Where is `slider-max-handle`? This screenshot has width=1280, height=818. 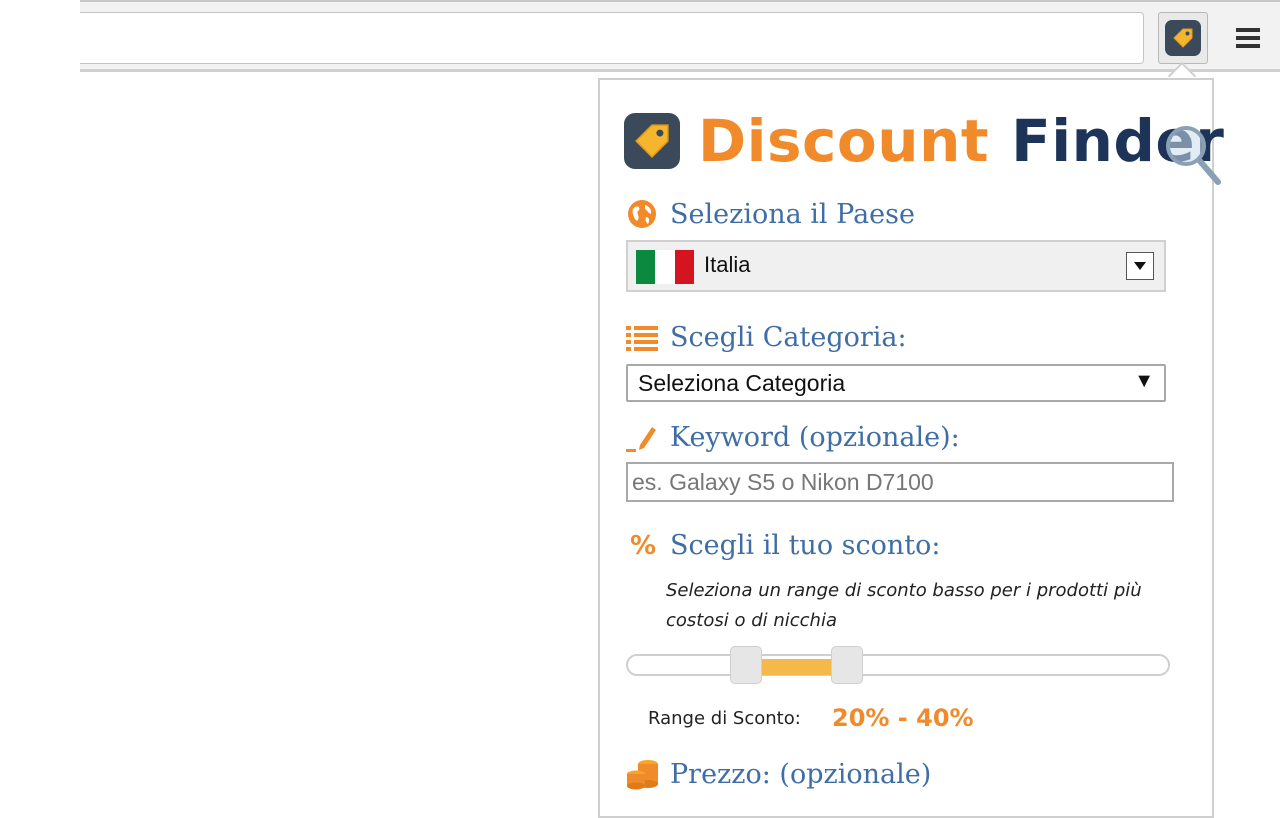
slider-max-handle is located at coordinates (847, 665).